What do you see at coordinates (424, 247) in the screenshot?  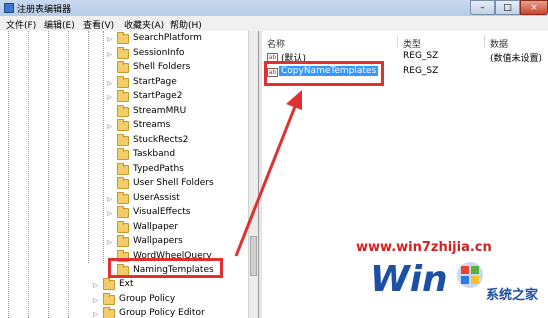 I see `watermark-url: www.win7zhijia.cn` at bounding box center [424, 247].